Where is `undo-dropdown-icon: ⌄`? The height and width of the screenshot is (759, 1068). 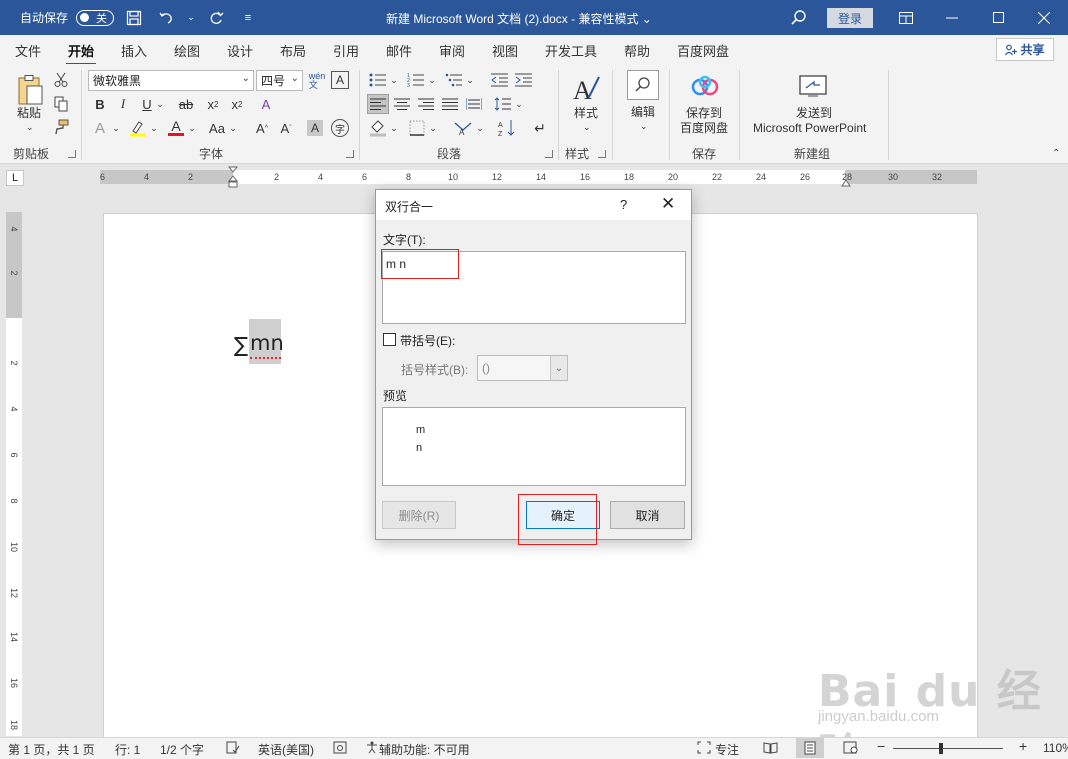
undo-dropdown-icon: ⌄ is located at coordinates (191, 18).